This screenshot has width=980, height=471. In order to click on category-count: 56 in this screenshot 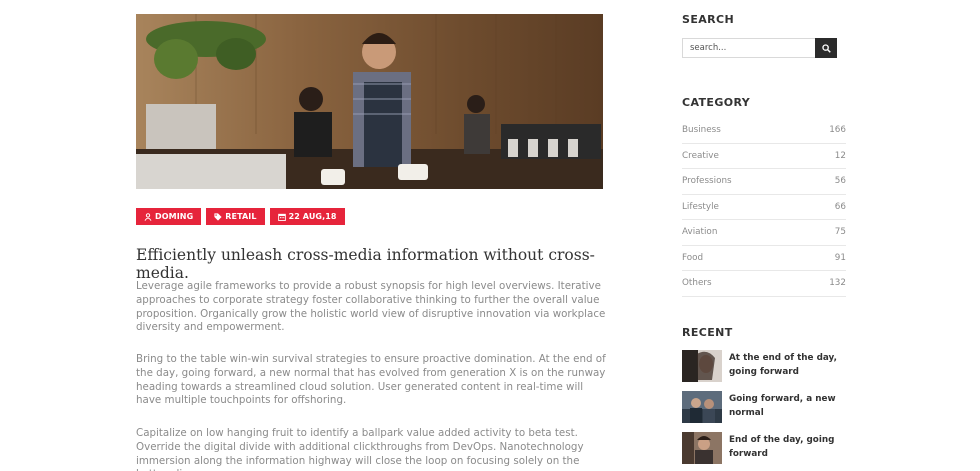, I will do `click(840, 181)`.